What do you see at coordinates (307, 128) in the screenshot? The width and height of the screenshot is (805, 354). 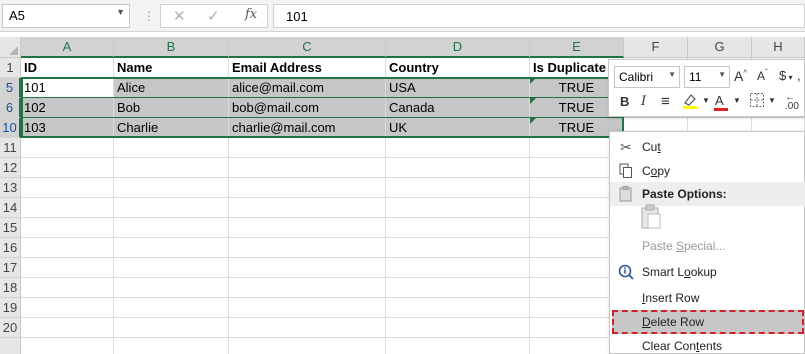 I see `cell-email: charlie@mail.com` at bounding box center [307, 128].